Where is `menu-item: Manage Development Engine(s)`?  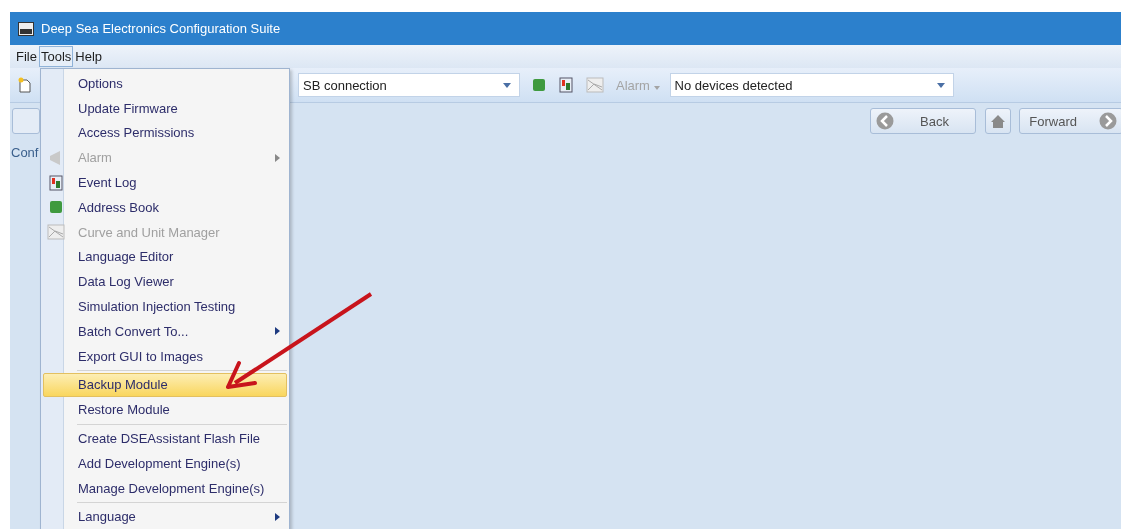 menu-item: Manage Development Engine(s) is located at coordinates (165, 488).